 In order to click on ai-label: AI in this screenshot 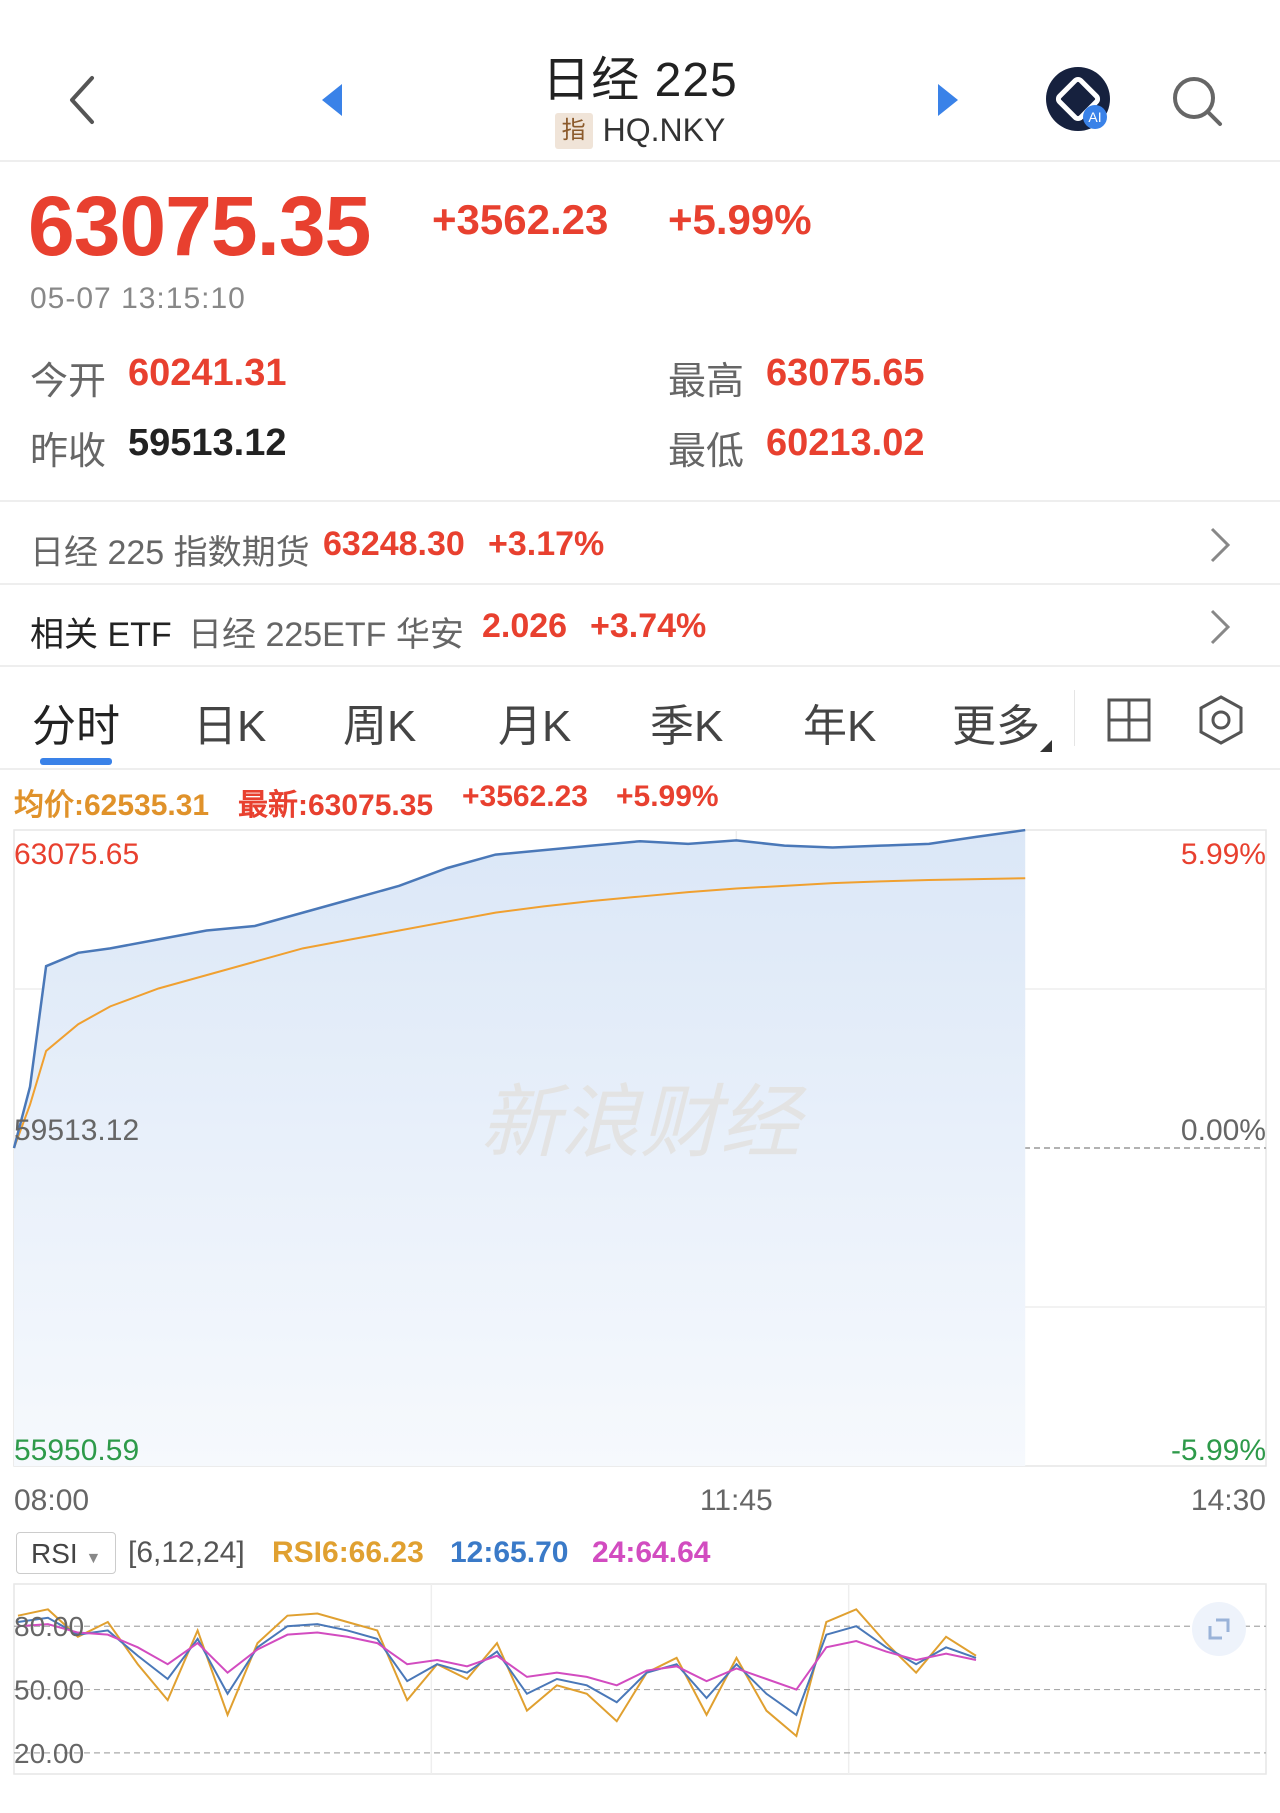, I will do `click(1094, 117)`.